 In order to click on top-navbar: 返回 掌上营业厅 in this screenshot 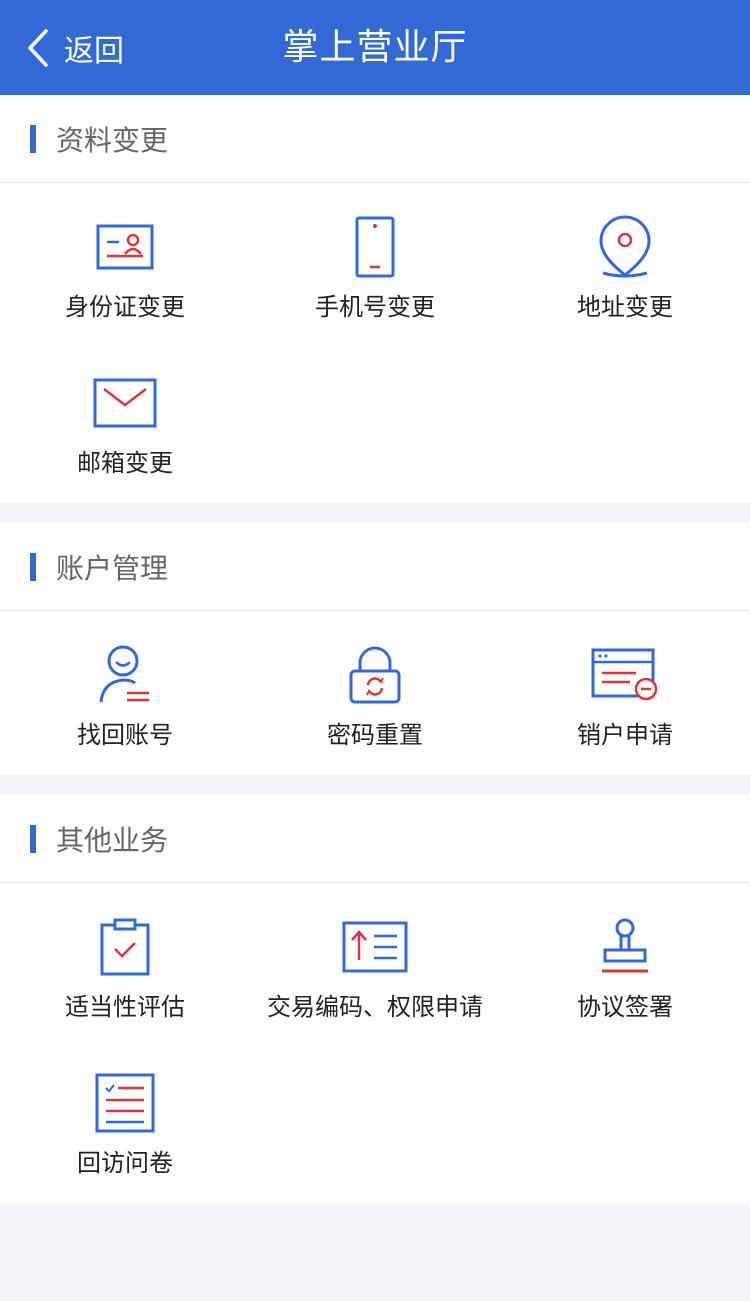, I will do `click(375, 47)`.